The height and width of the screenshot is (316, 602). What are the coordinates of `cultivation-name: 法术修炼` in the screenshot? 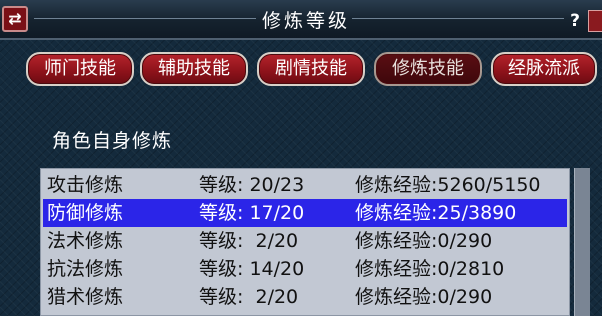 It's located at (85, 241).